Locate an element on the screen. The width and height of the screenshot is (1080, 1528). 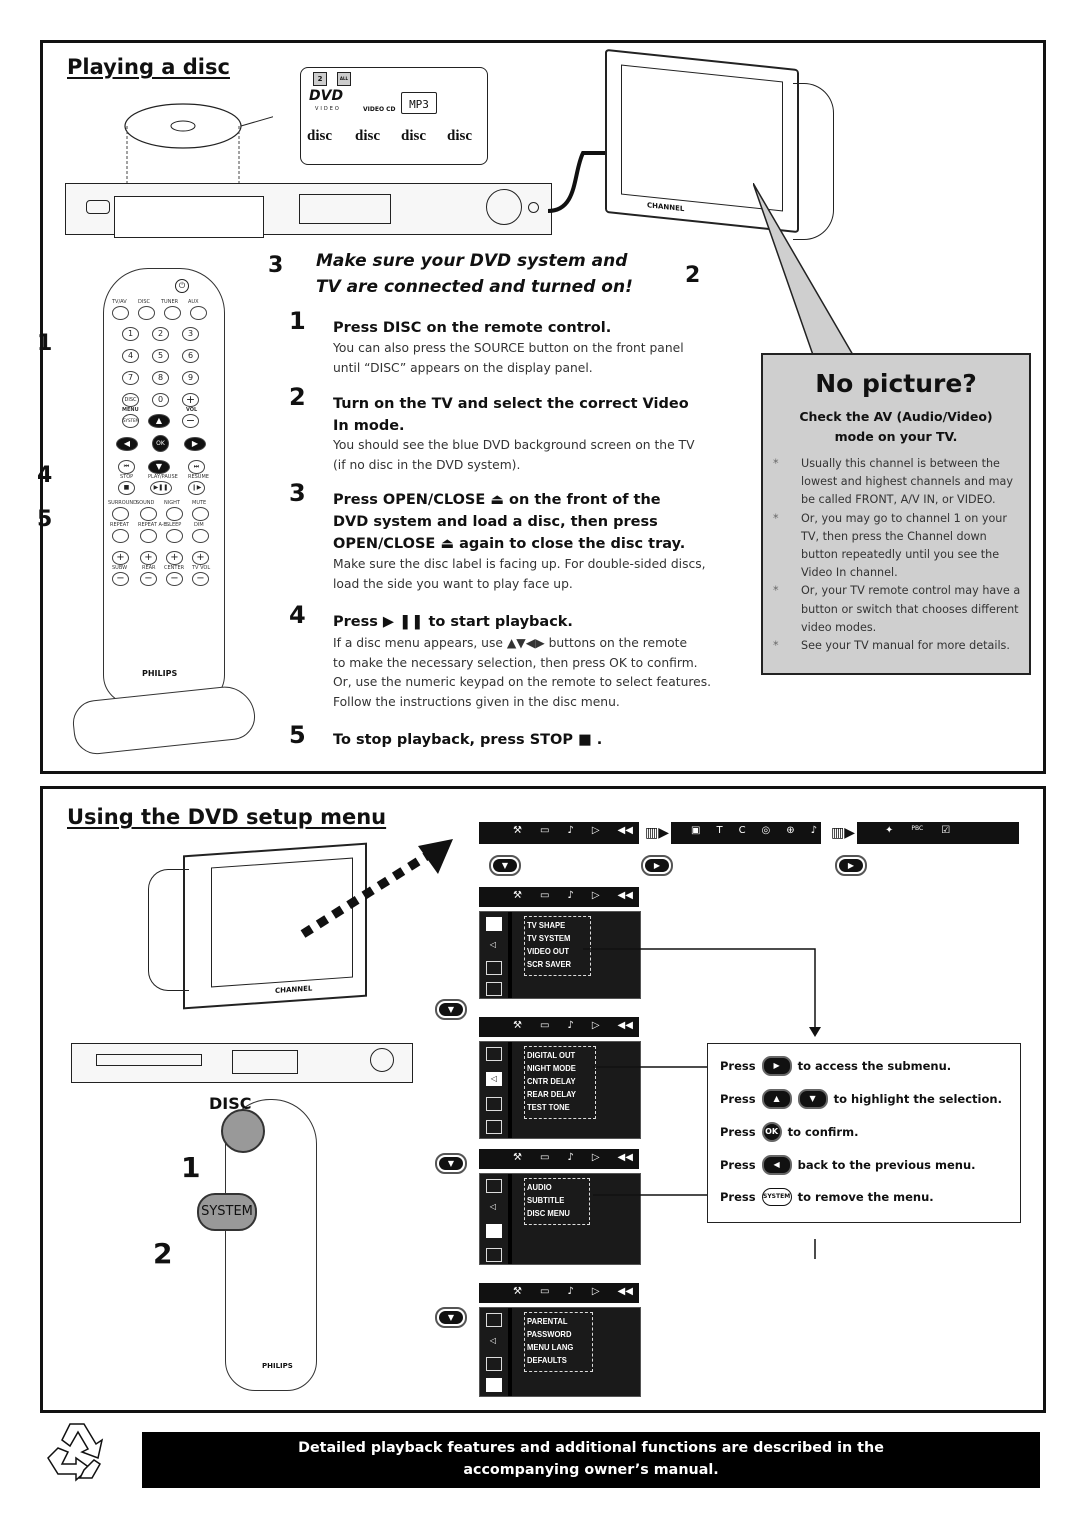
down-arrow-button: ▼ is located at coordinates (812, 1099).